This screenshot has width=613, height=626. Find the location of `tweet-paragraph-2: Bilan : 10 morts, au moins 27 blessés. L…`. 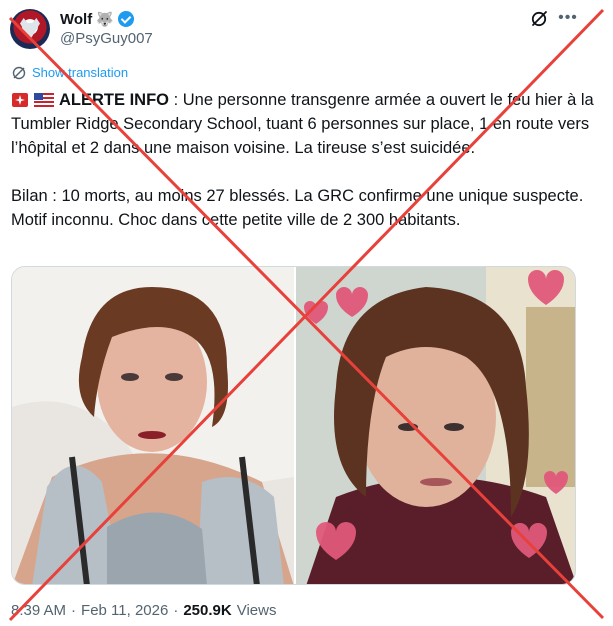

tweet-paragraph-2: Bilan : 10 morts, au moins 27 blessés. L… is located at coordinates (297, 208).